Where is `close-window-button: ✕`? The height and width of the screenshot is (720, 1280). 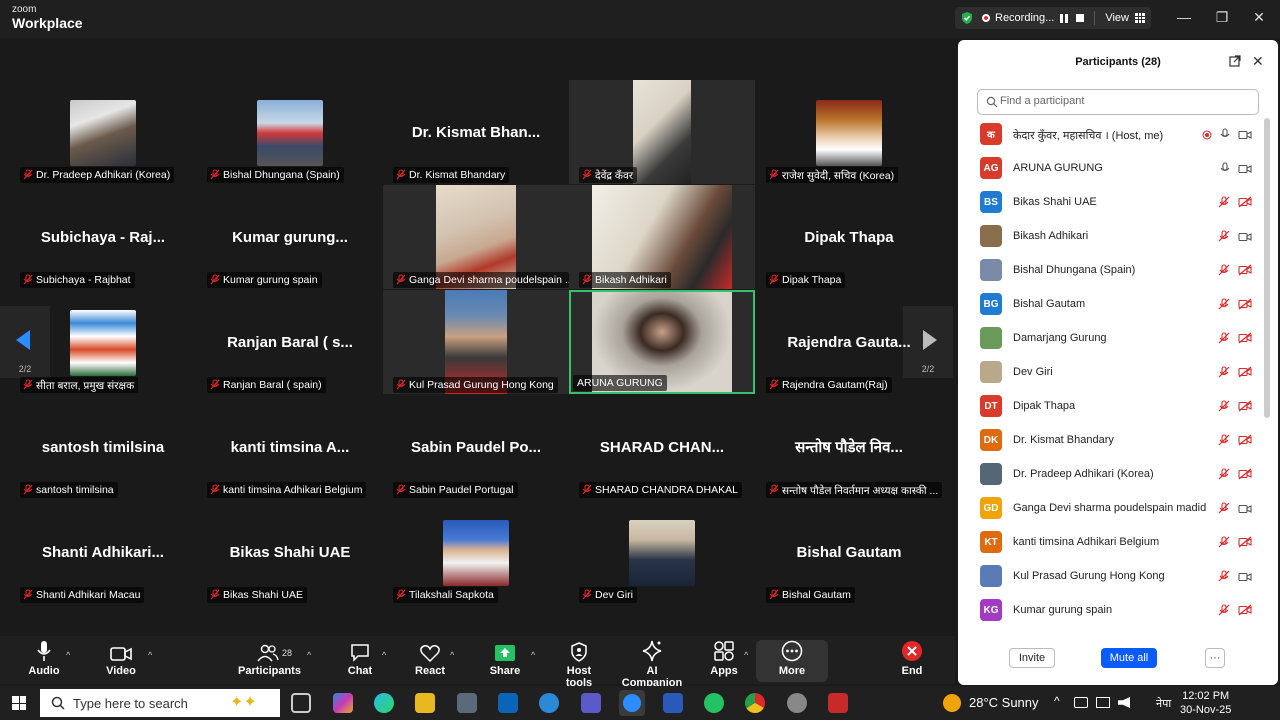
close-window-button: ✕ is located at coordinates (1259, 17).